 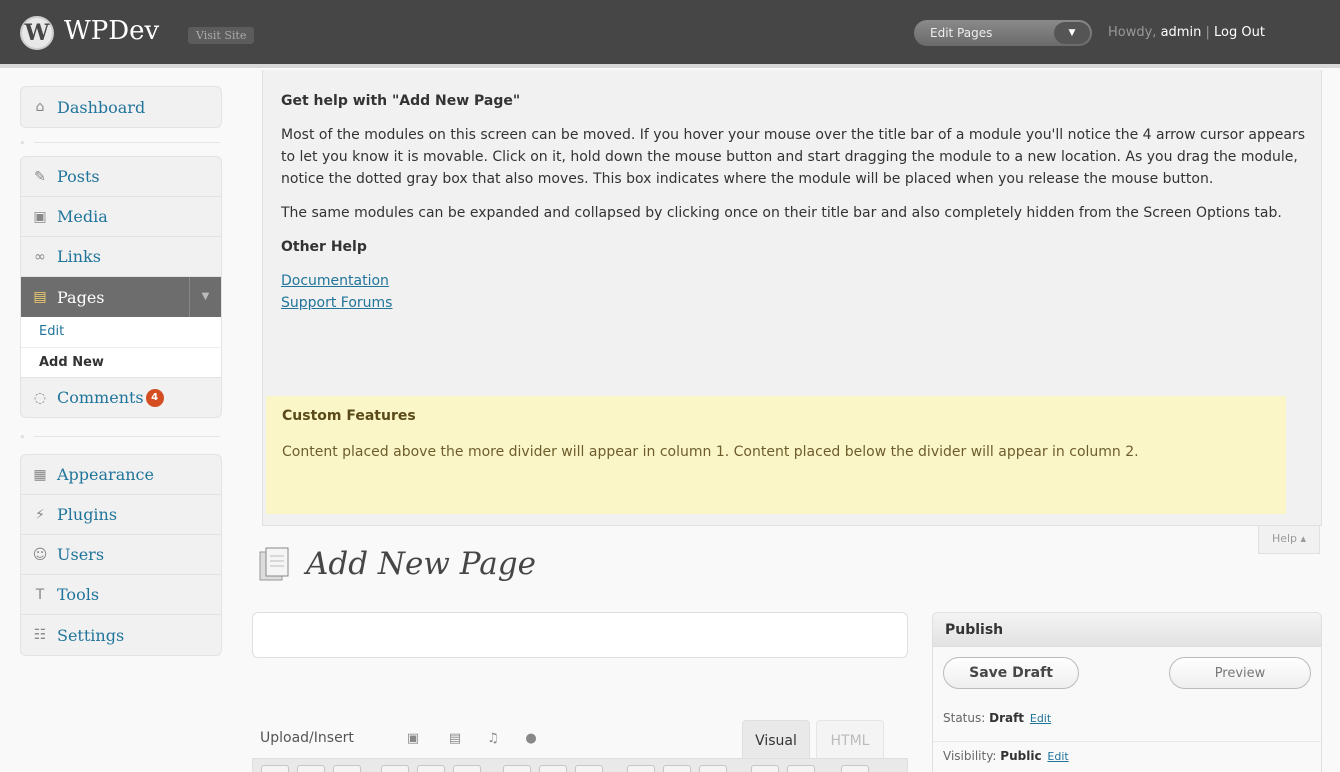 I want to click on align-center-button, so click(x=553, y=768).